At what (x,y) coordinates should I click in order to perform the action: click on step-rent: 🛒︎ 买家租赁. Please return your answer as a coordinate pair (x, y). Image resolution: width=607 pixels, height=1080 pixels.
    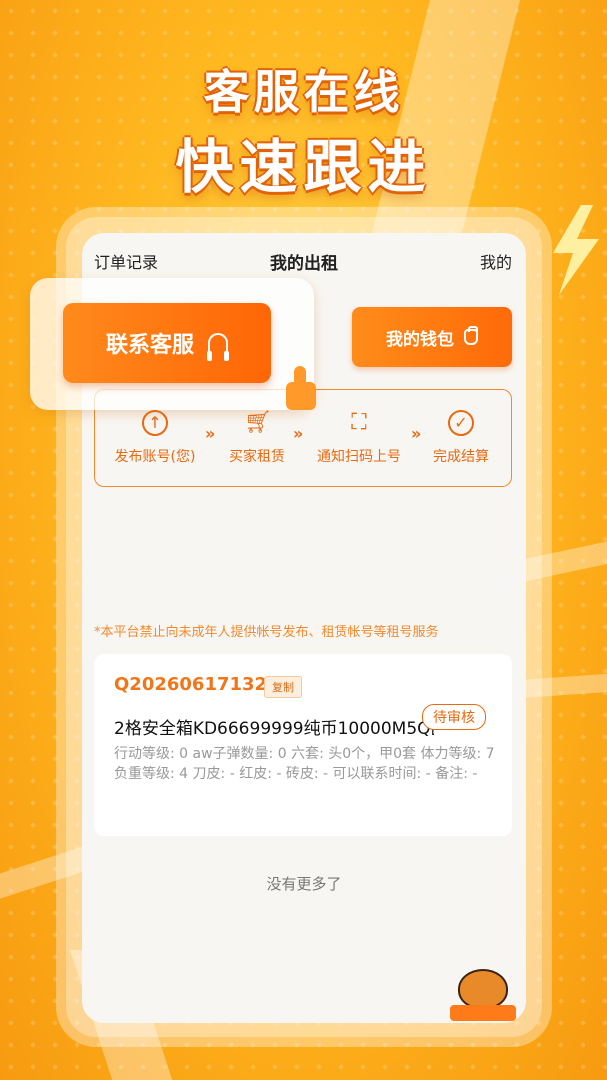
    Looking at the image, I should click on (257, 438).